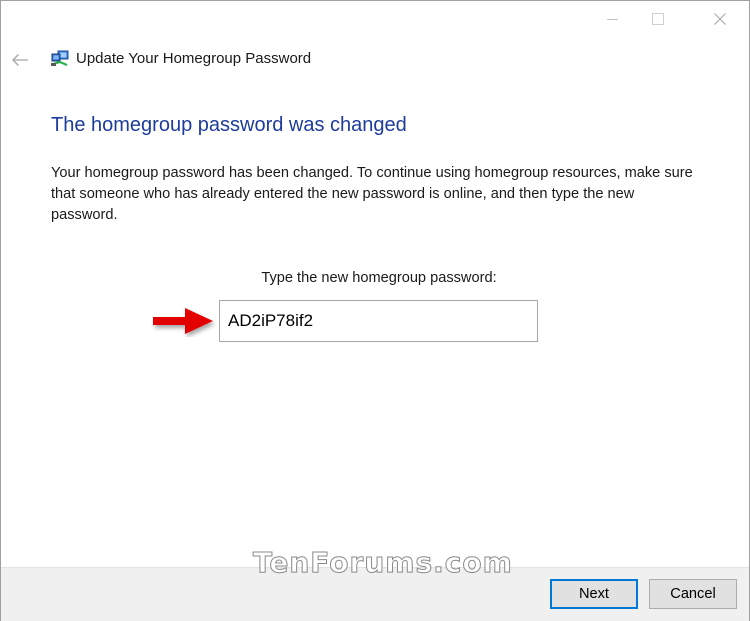 The image size is (750, 621). What do you see at coordinates (383, 563) in the screenshot?
I see `watermark: TenForums.com` at bounding box center [383, 563].